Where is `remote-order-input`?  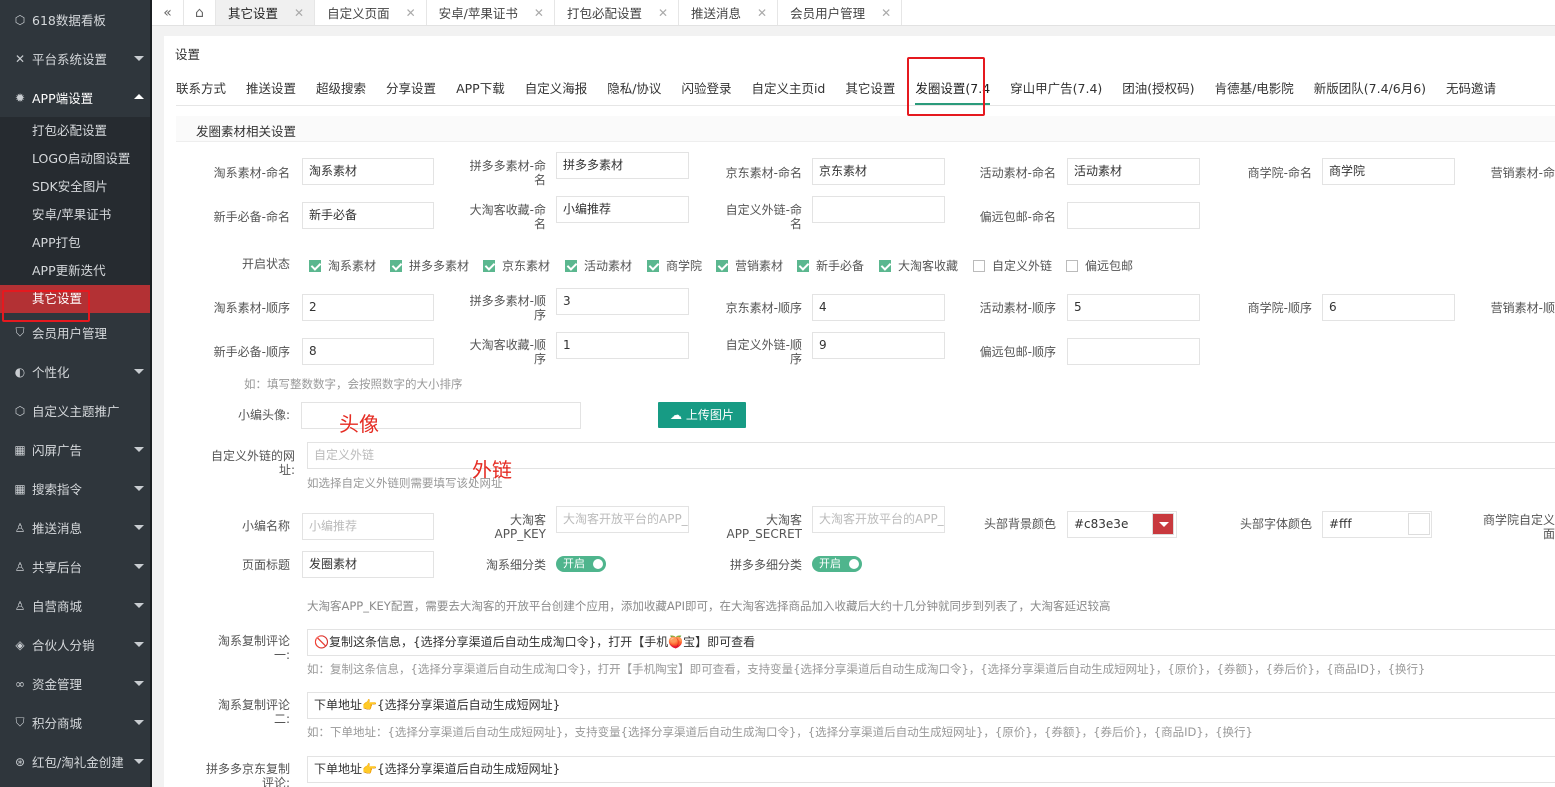
remote-order-input is located at coordinates (1133, 351).